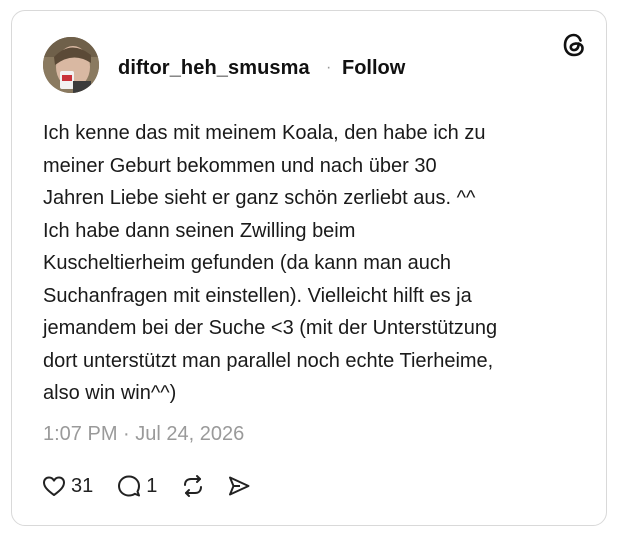  I want to click on heart-icon, so click(54, 486).